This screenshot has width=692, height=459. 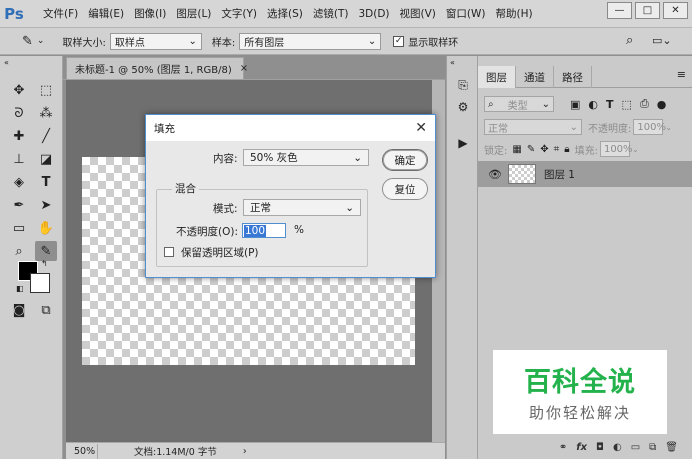 I want to click on collapse-arrows-icon: «, so click(x=6, y=62).